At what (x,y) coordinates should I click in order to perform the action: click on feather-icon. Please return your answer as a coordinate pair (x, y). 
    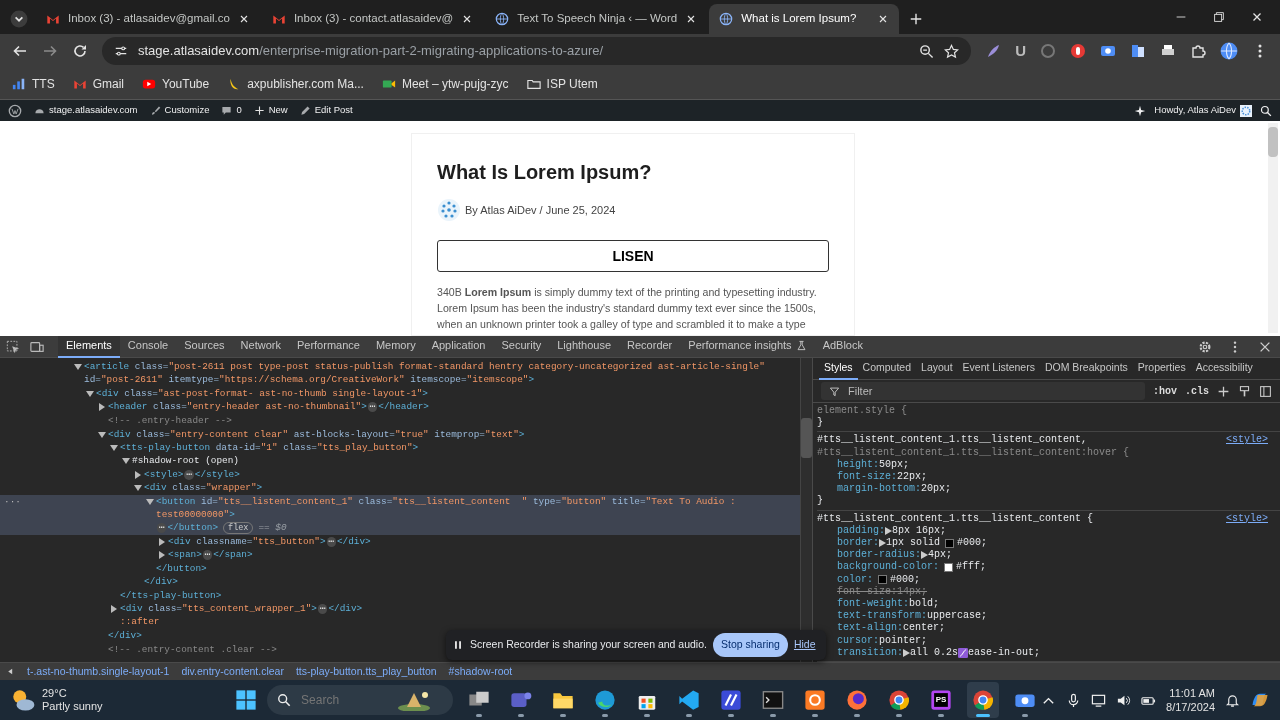
    Looking at the image, I should click on (993, 51).